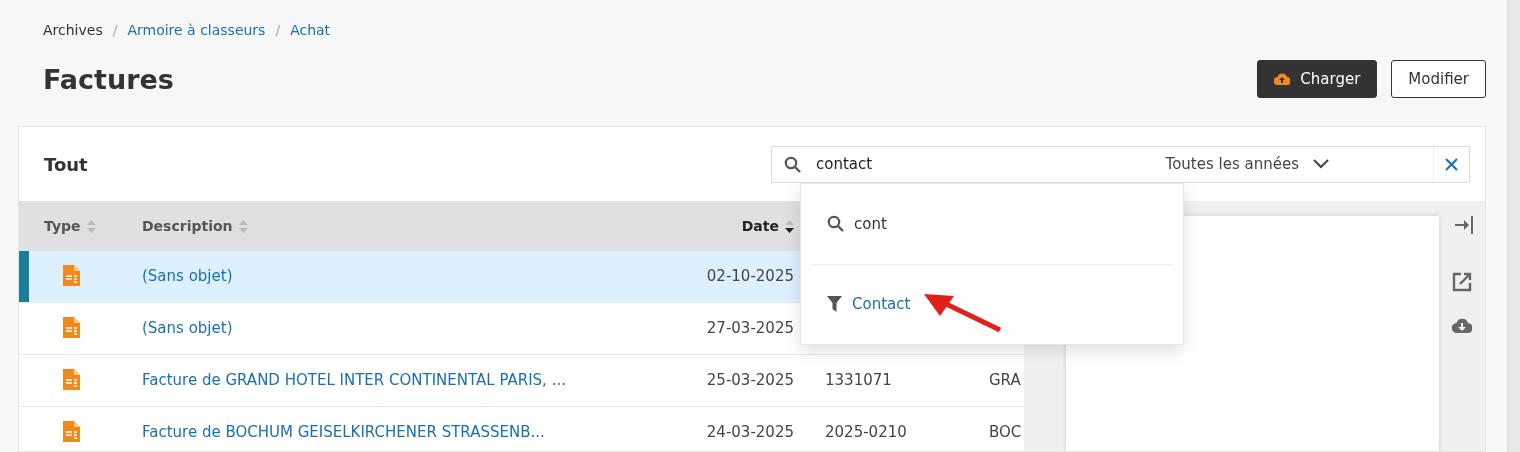  I want to click on column-header: Description, so click(382, 226).